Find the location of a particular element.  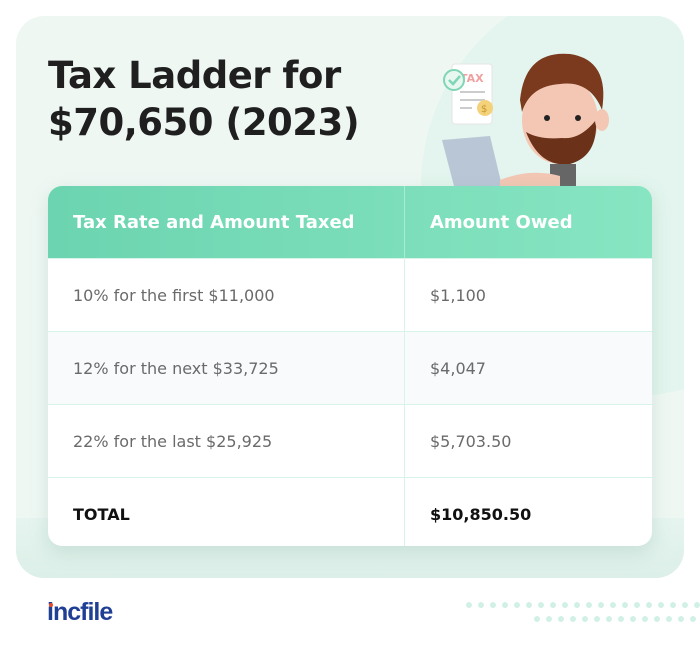

incfile-logo: incfile is located at coordinates (80, 612).